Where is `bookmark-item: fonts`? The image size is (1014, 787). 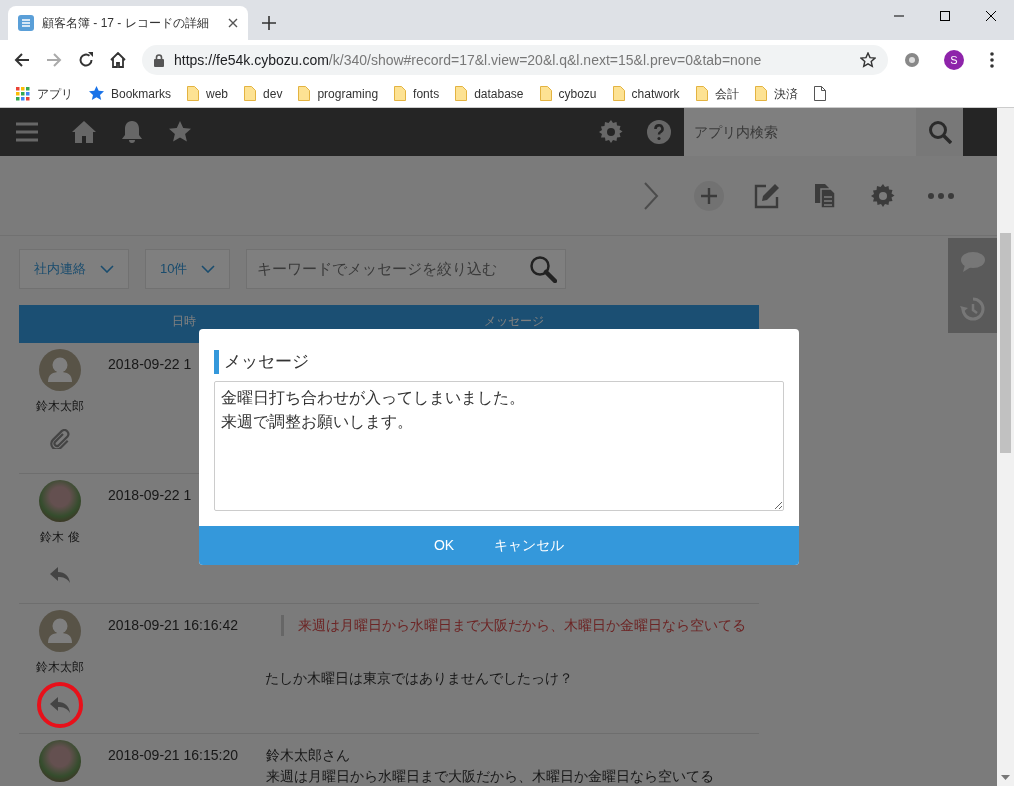
bookmark-item: fonts is located at coordinates (419, 93).